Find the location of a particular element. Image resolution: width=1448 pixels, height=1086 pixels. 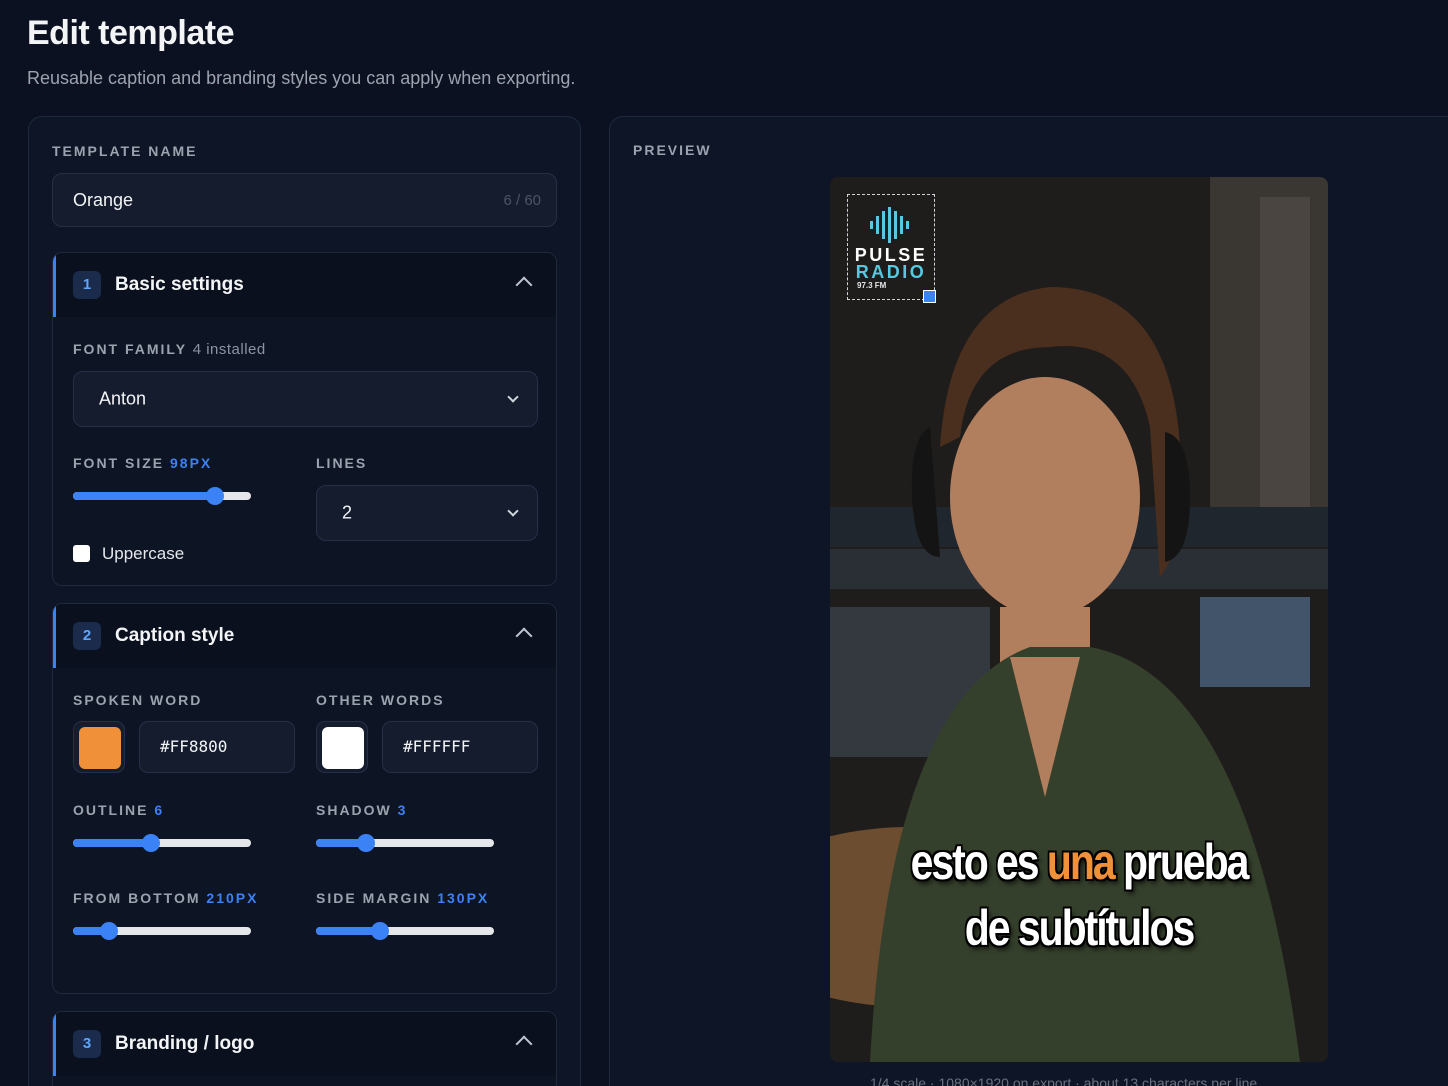

caption-word: prueba is located at coordinates (1186, 862).